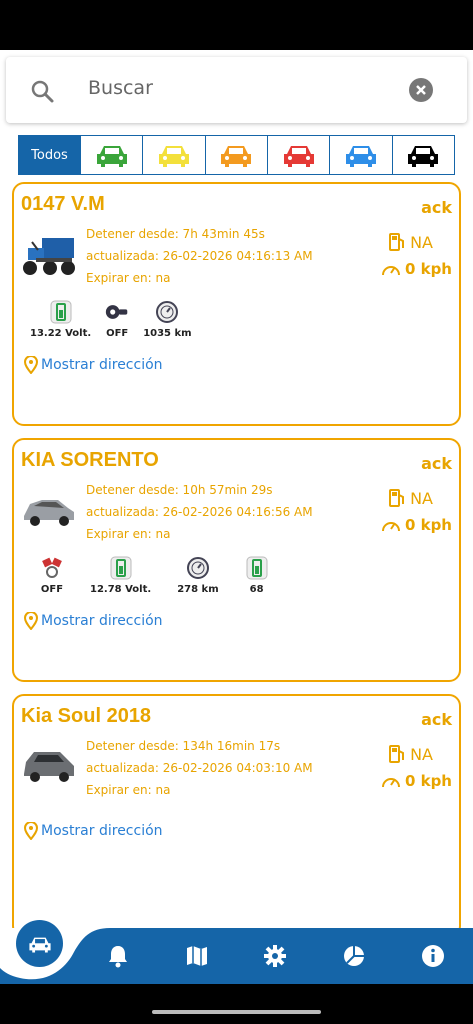 This screenshot has height=1024, width=473. Describe the element at coordinates (354, 956) in the screenshot. I see `pie-chart-icon` at that location.